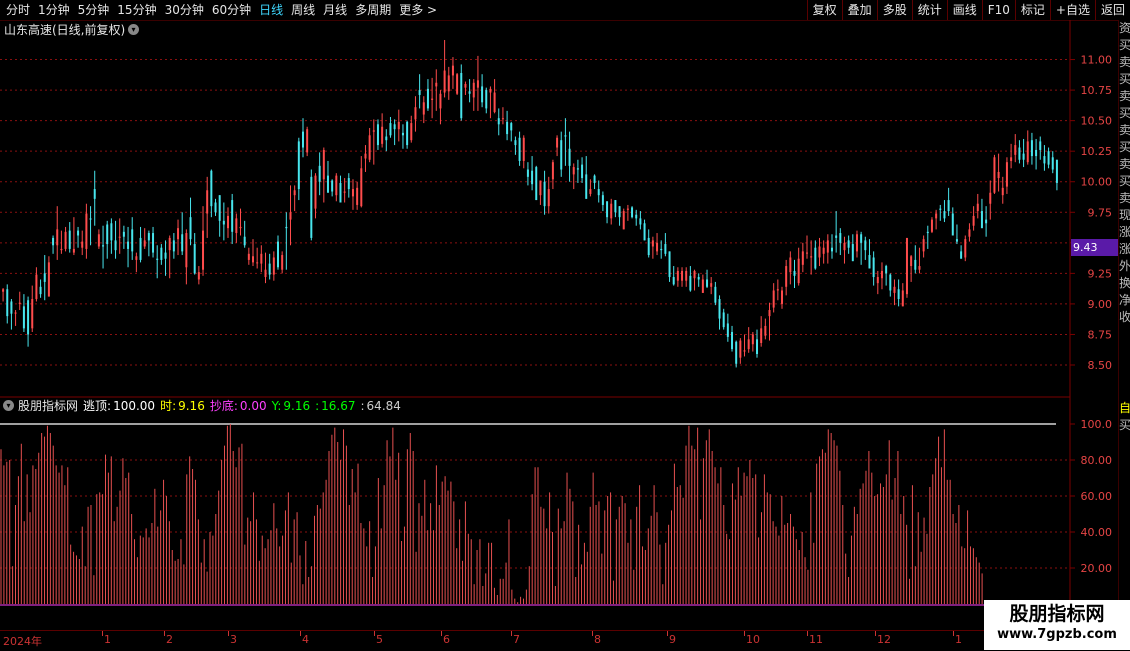 The height and width of the screenshot is (651, 1130). Describe the element at coordinates (54, 10) in the screenshot. I see `tab-period-1: 1分钟` at that location.